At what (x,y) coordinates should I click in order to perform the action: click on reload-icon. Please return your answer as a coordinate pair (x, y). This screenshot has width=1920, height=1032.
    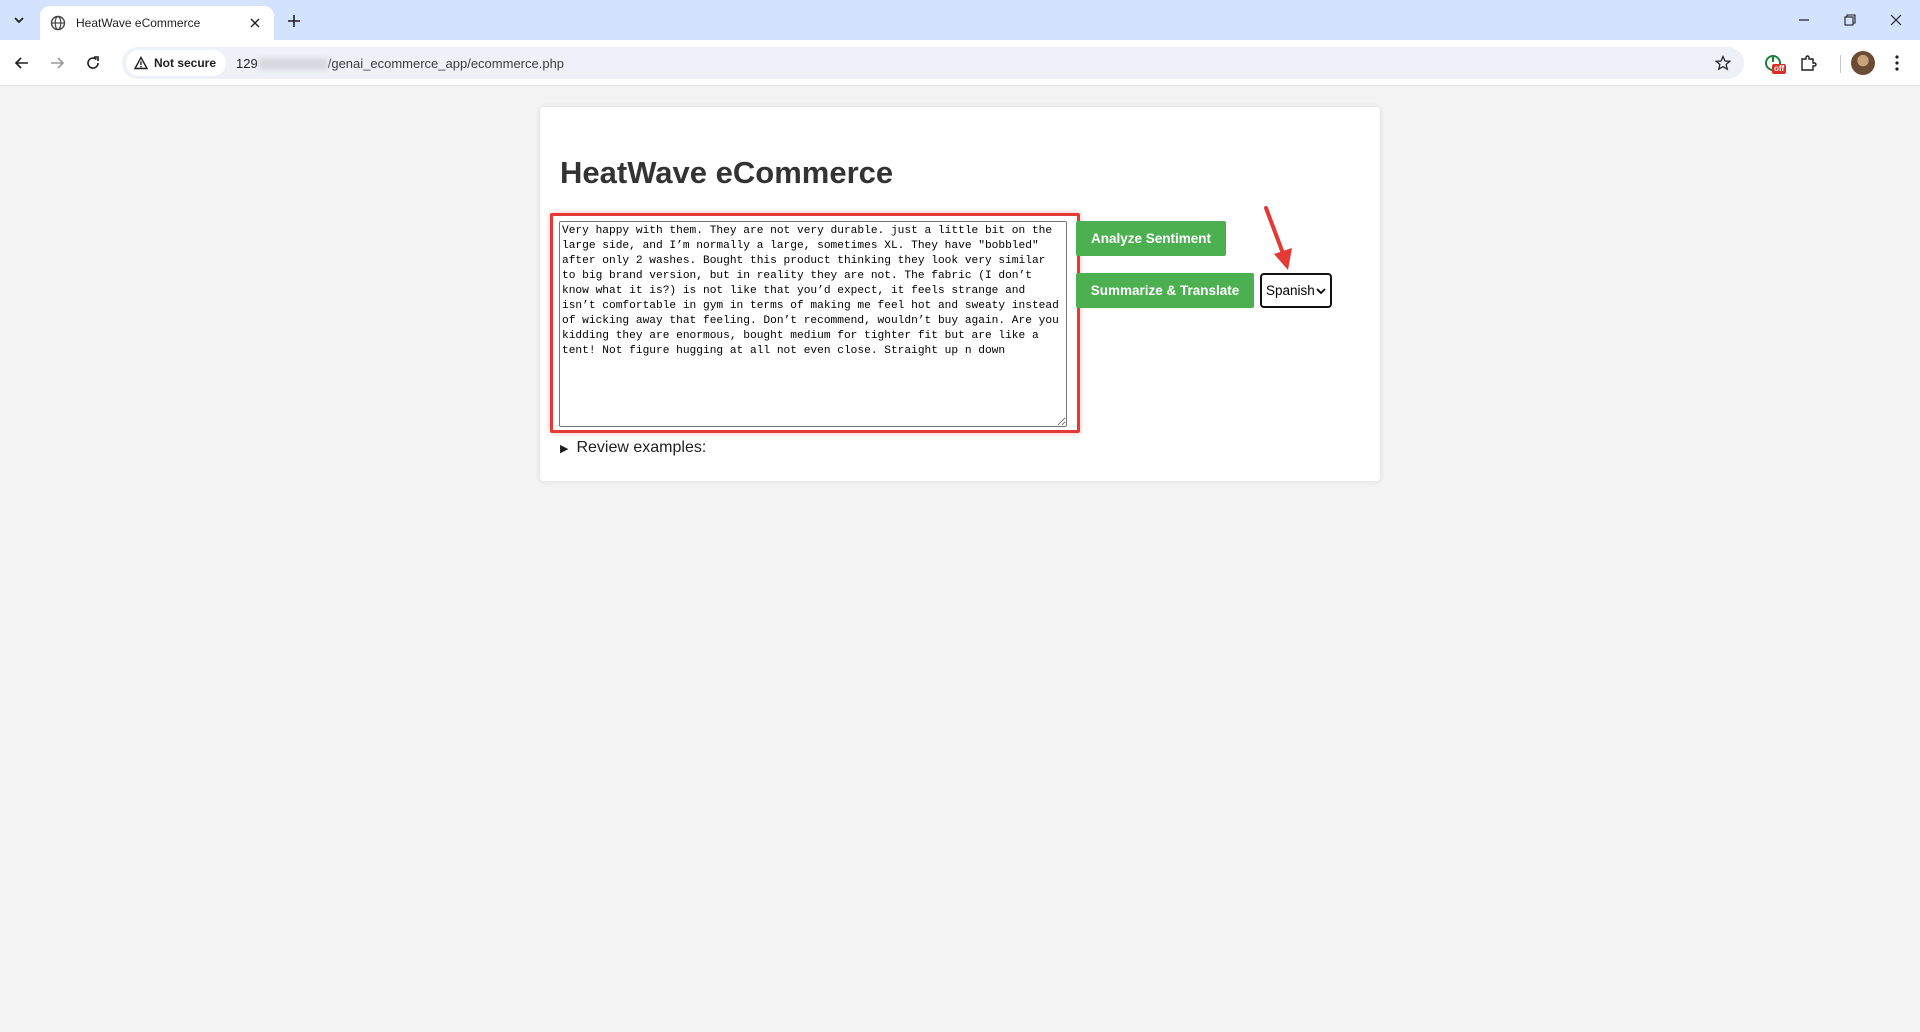
    Looking at the image, I should click on (93, 62).